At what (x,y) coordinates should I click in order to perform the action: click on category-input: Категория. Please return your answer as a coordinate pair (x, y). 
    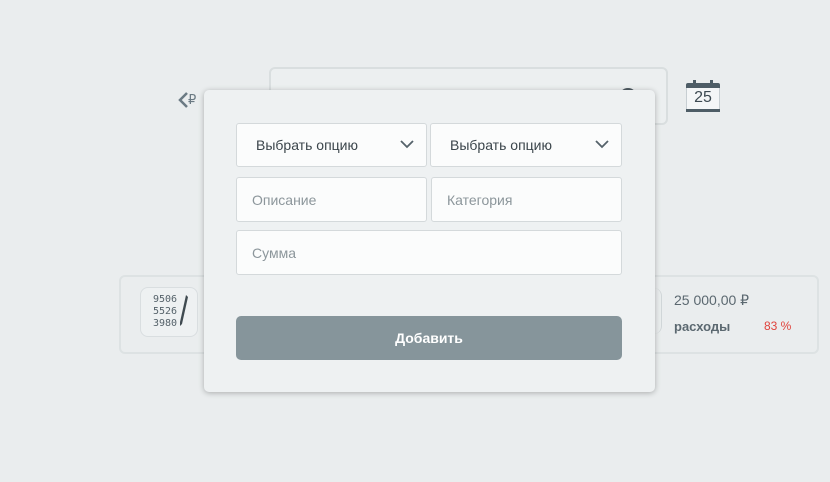
    Looking at the image, I should click on (526, 199).